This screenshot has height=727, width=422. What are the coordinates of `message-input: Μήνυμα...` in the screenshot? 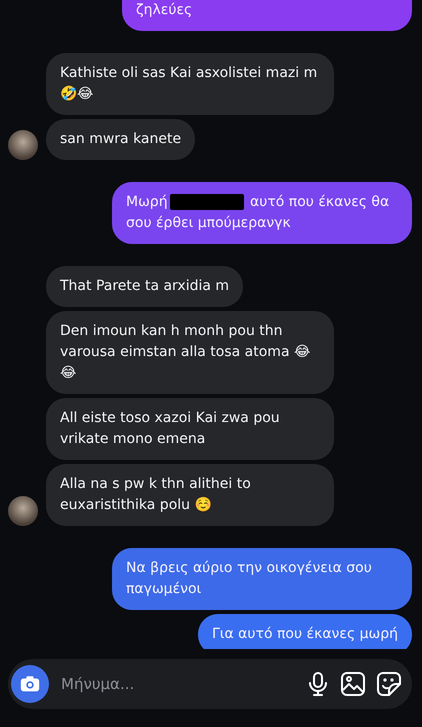 It's located at (177, 684).